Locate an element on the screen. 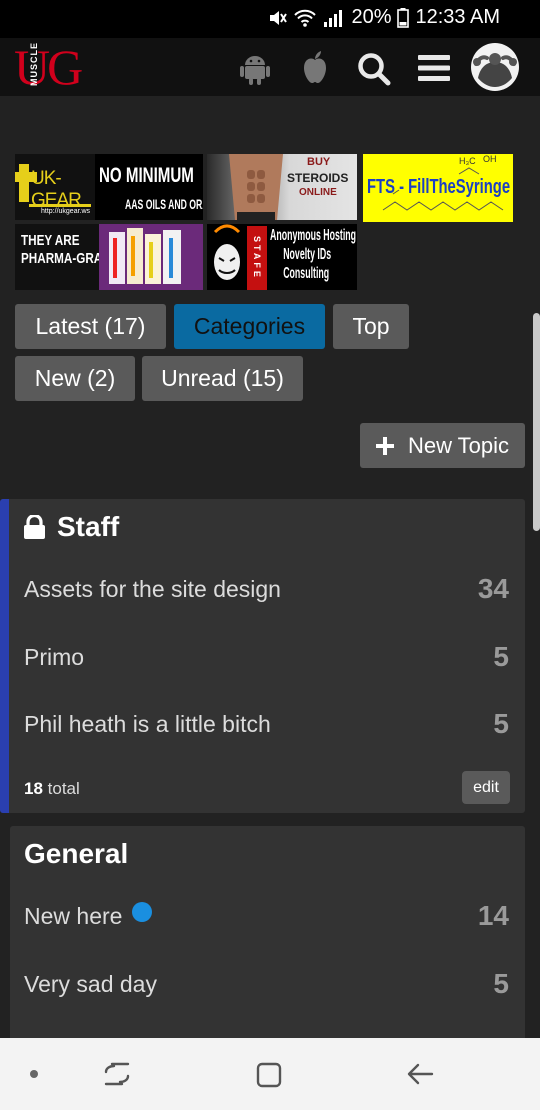 The image size is (540, 1110). battery-percent: 20% is located at coordinates (371, 17).